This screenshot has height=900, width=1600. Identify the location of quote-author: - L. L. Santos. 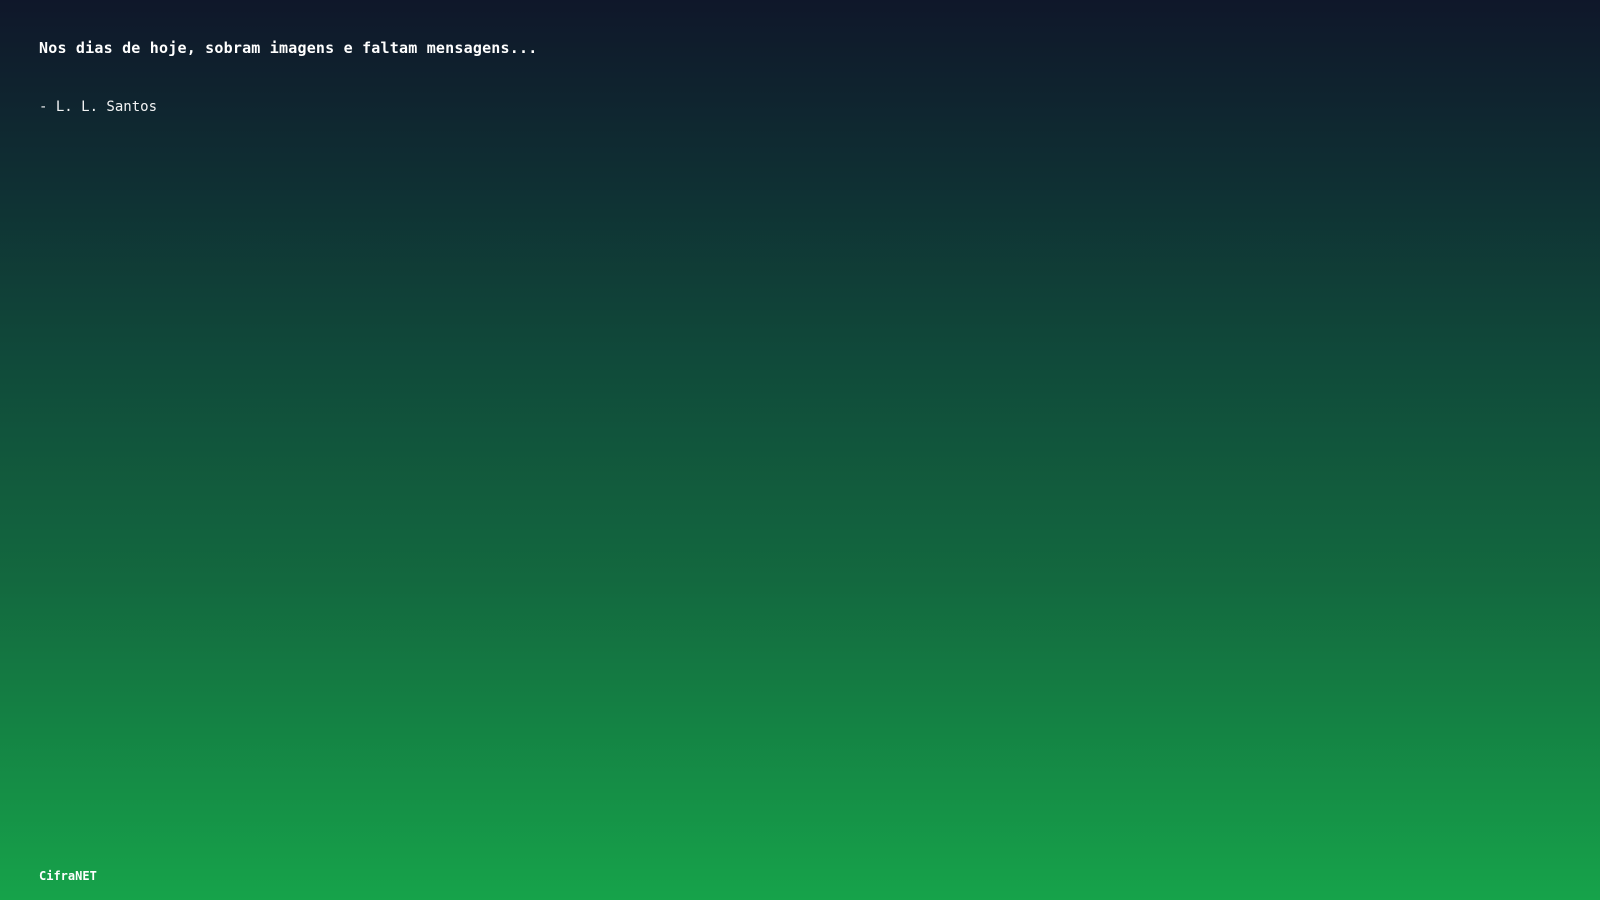
(98, 107).